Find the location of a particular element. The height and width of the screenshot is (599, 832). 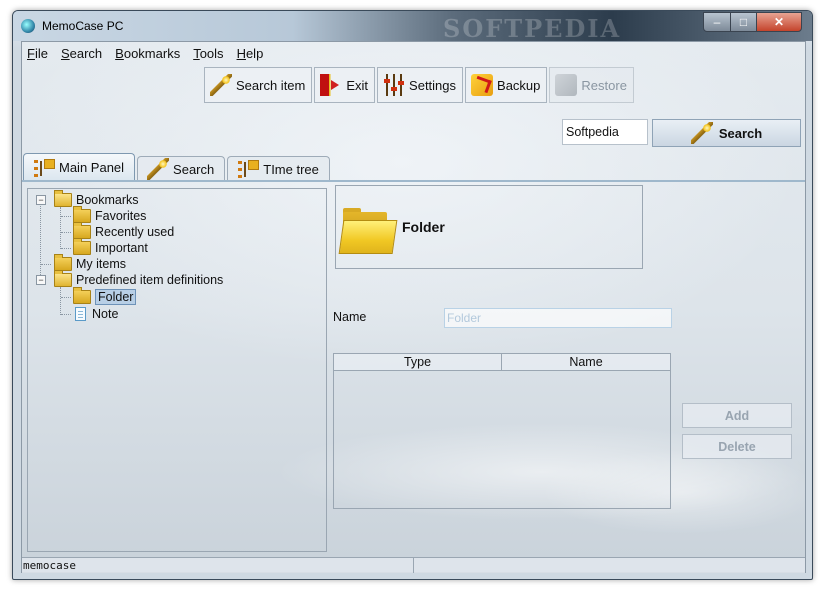

exit-label: Exit is located at coordinates (357, 85).